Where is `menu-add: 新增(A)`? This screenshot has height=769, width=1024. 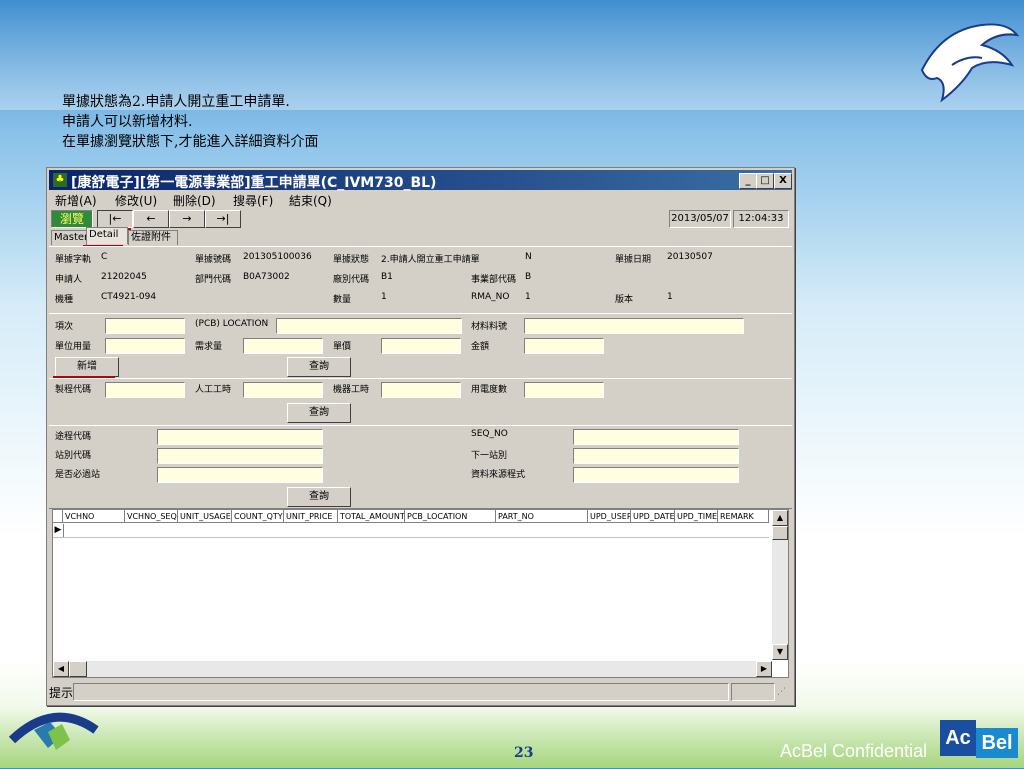 menu-add: 新增(A) is located at coordinates (76, 200).